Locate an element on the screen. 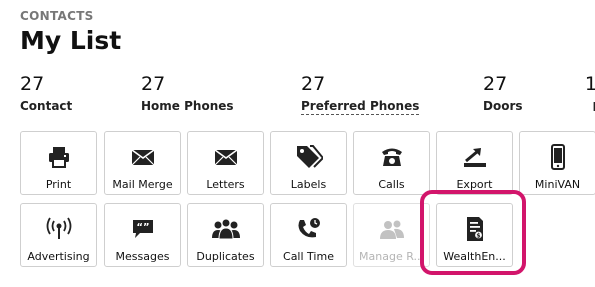  button-label: Call Time is located at coordinates (308, 256).